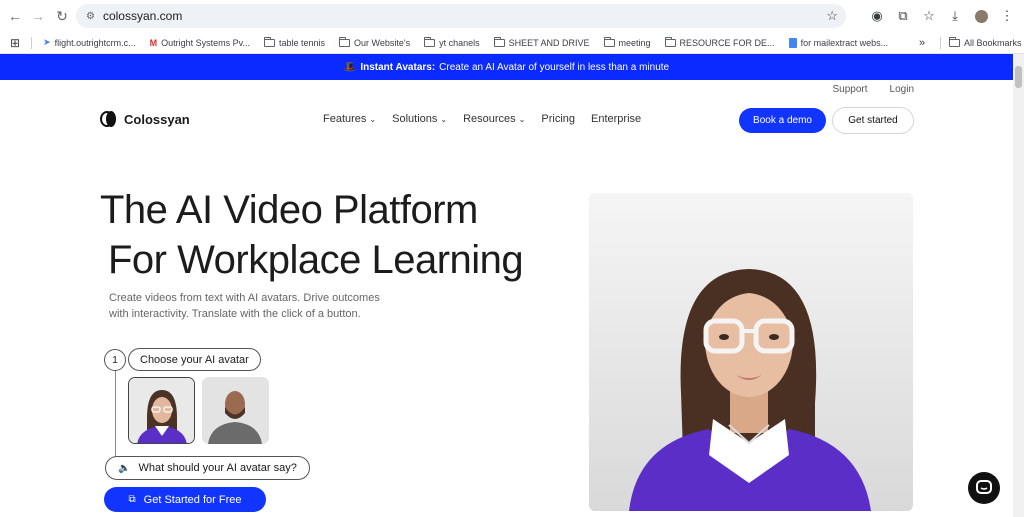 This screenshot has width=1024, height=517. What do you see at coordinates (873, 120) in the screenshot?
I see `get-started-button: Get started` at bounding box center [873, 120].